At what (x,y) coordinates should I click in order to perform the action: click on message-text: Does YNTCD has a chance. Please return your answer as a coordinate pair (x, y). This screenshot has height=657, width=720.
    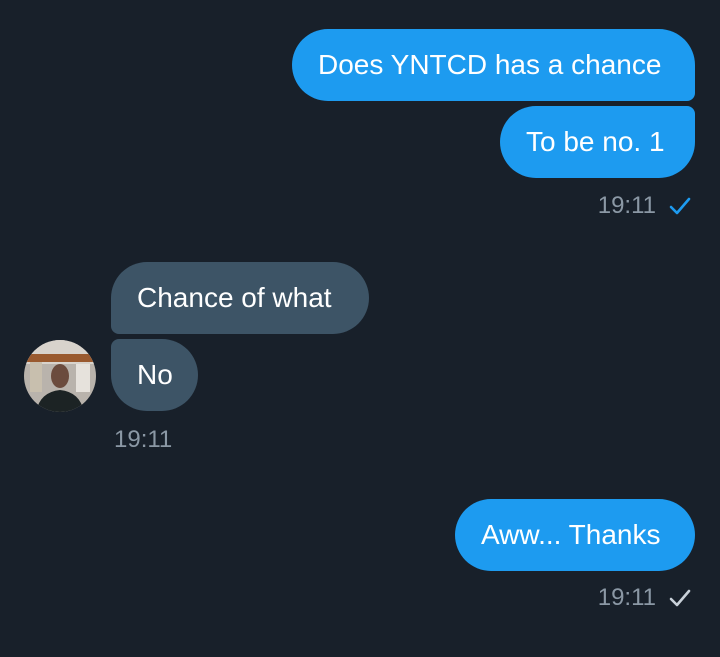
    Looking at the image, I should click on (490, 64).